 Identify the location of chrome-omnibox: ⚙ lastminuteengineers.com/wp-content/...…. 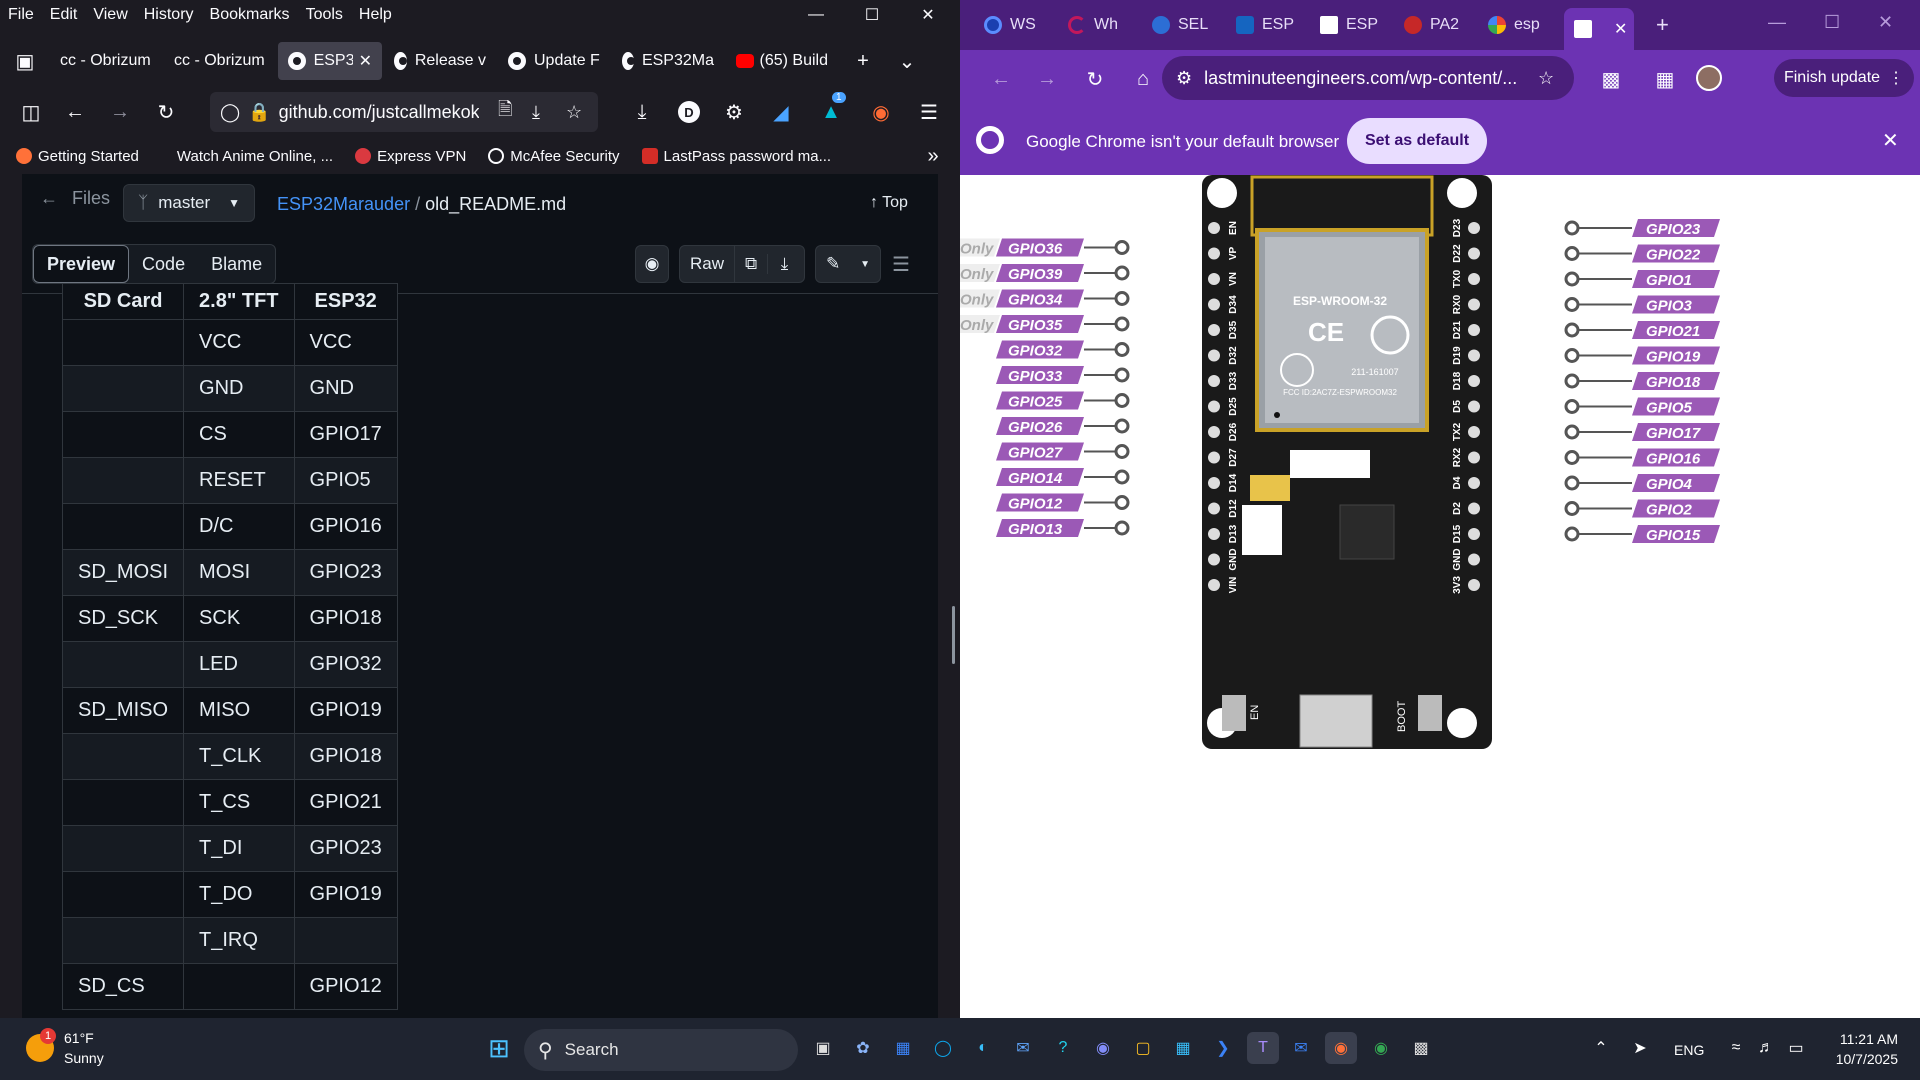
(1368, 78).